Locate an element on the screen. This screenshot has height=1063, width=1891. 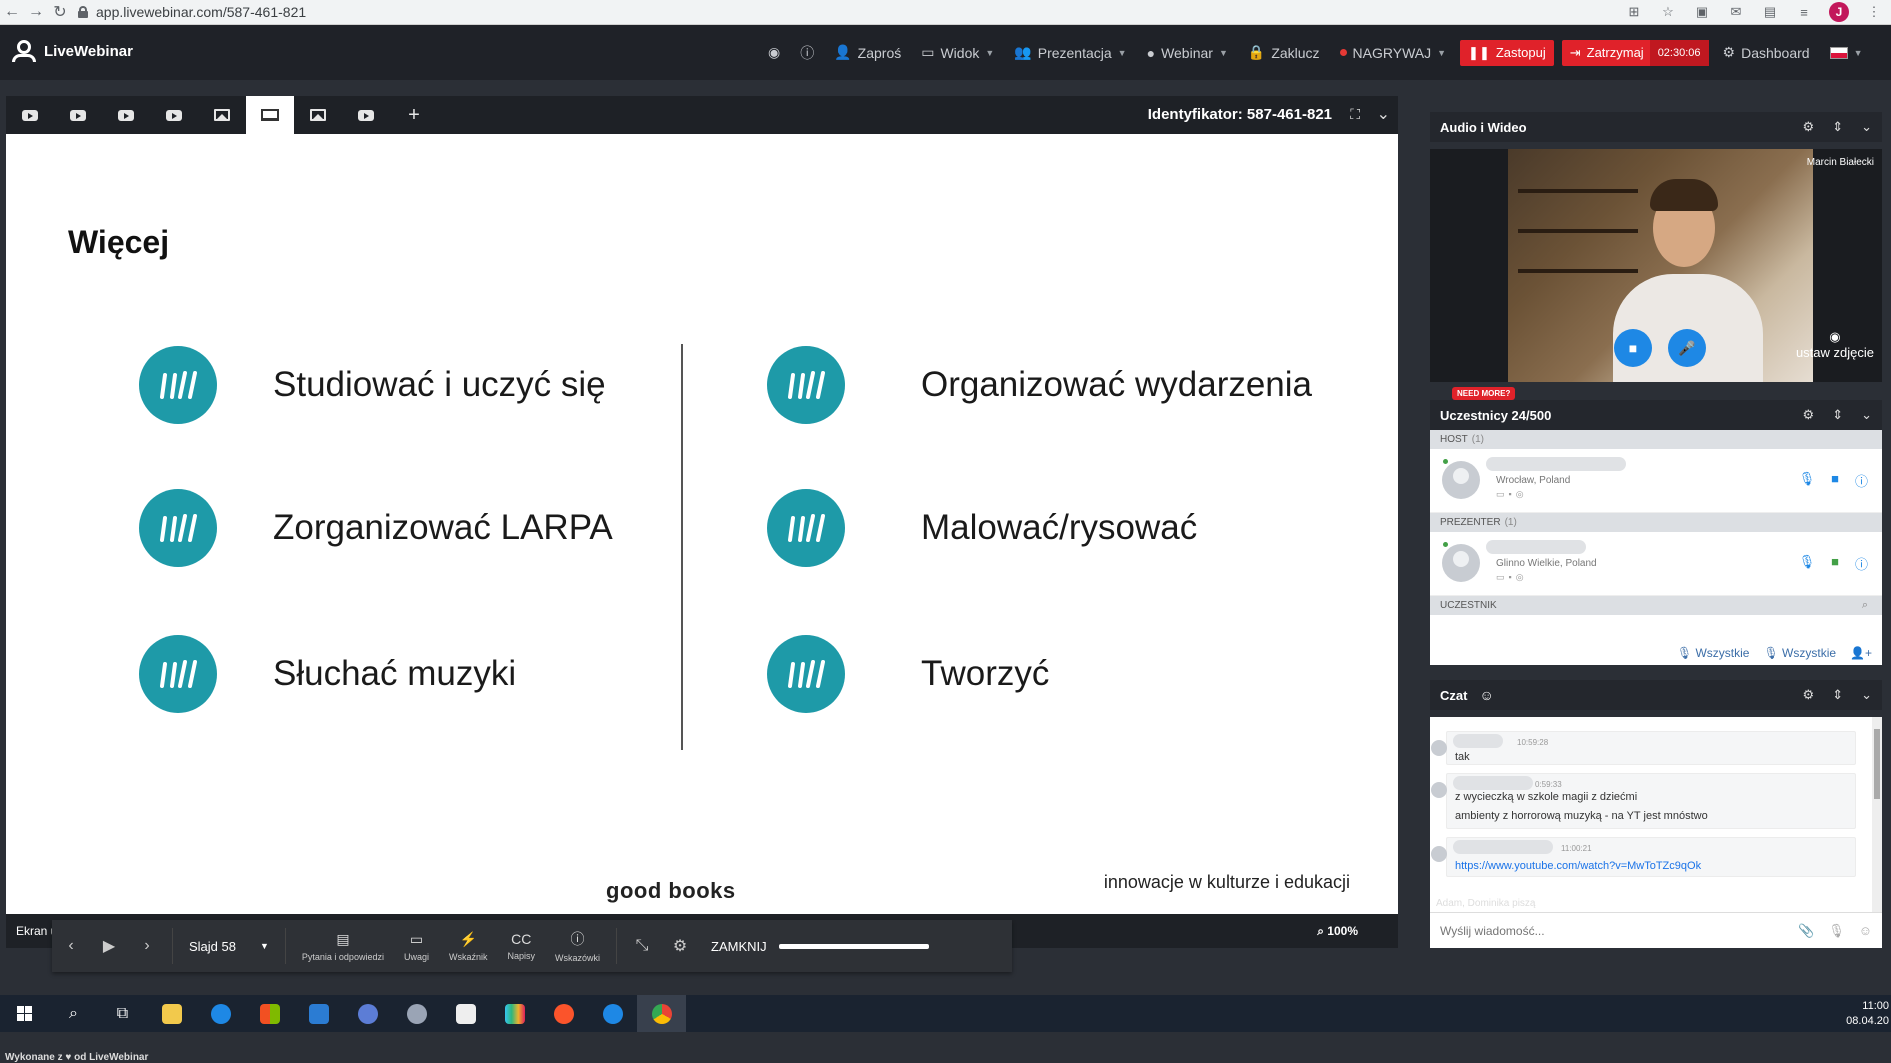
mail-icon is located at coordinates (318, 1013).